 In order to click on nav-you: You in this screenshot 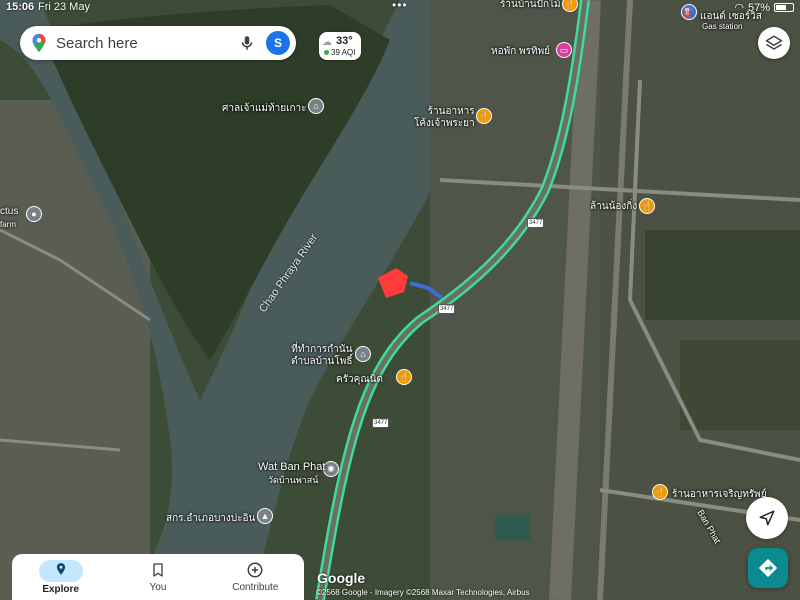, I will do `click(157, 577)`.